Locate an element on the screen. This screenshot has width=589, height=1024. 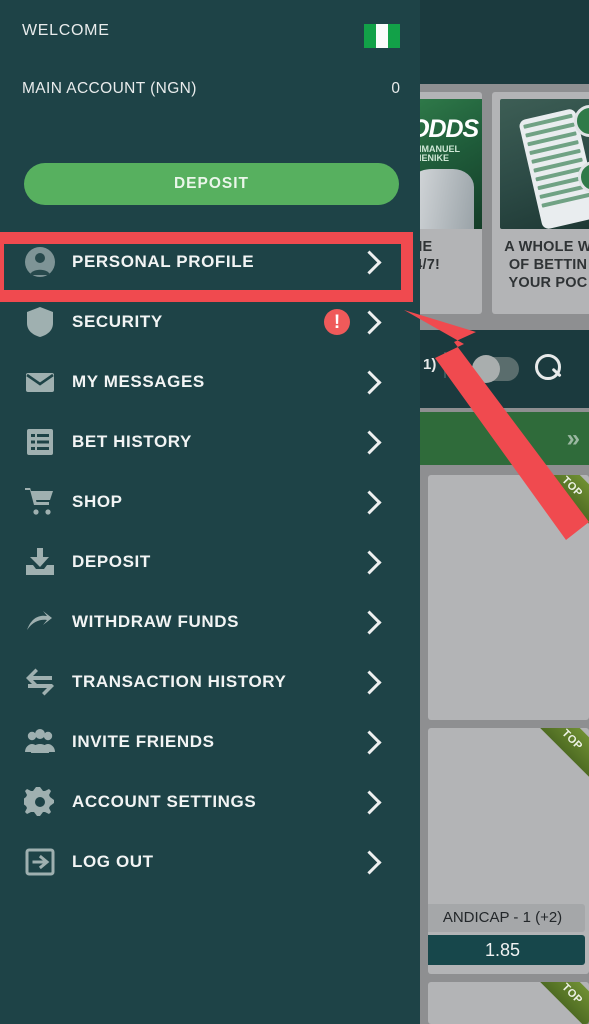
promo-caption: IME 24/7! is located at coordinates (448, 256).